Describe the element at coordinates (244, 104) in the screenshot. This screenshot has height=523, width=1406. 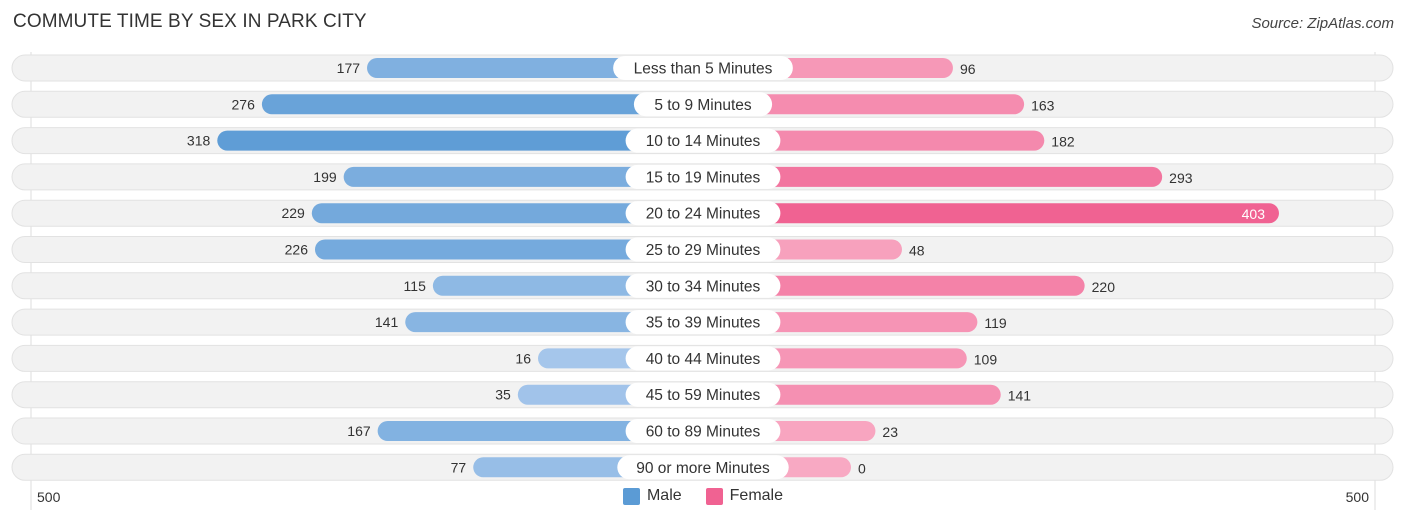
I see `value-label-male: 276` at that location.